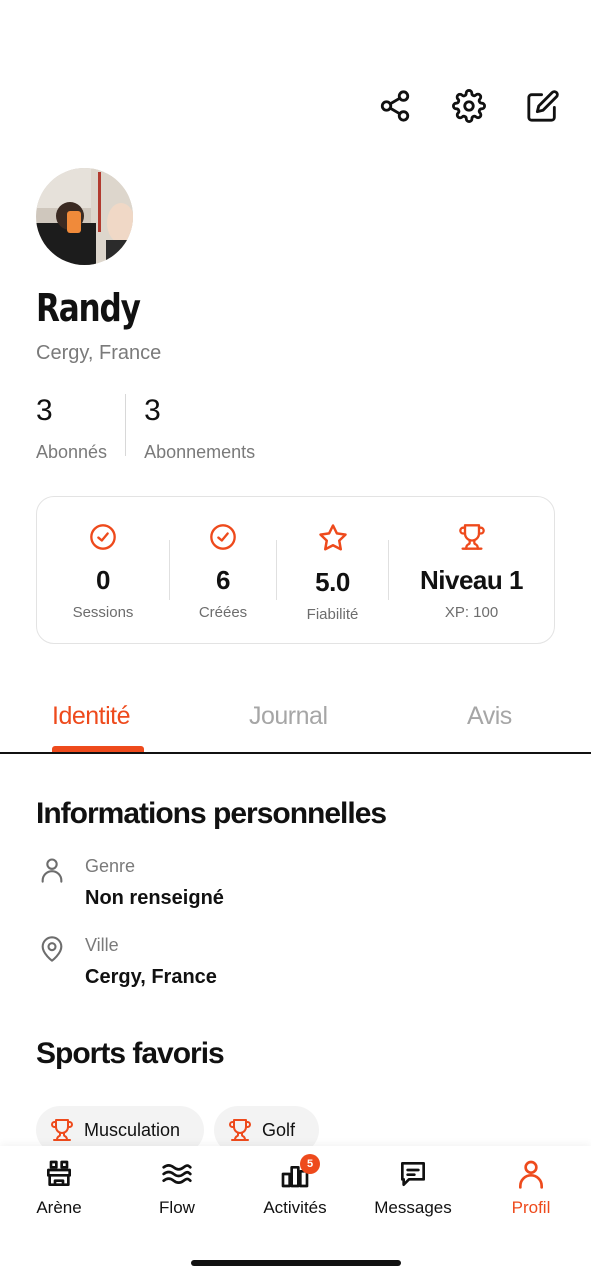  Describe the element at coordinates (132, 1129) in the screenshot. I see `chip-label: Musculation` at that location.